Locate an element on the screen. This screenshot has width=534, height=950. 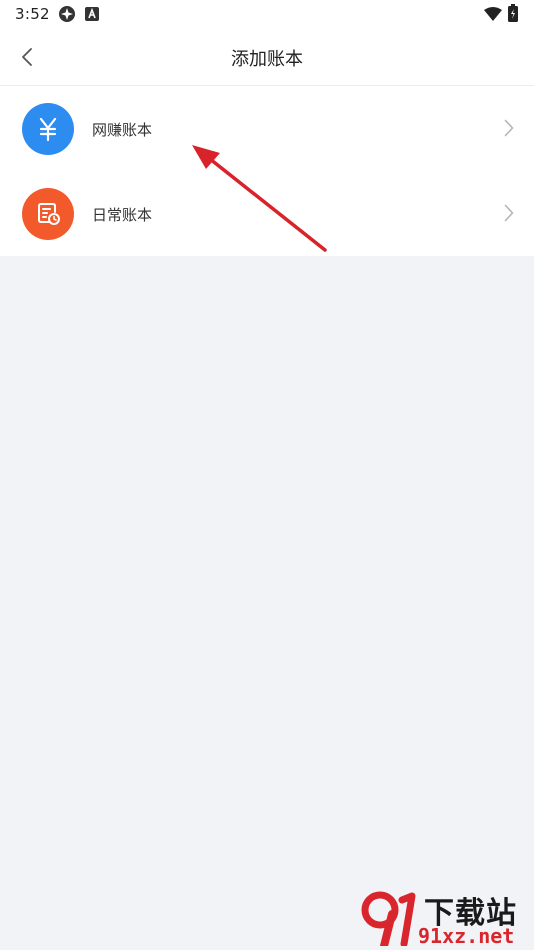
yen-icon is located at coordinates (48, 129).